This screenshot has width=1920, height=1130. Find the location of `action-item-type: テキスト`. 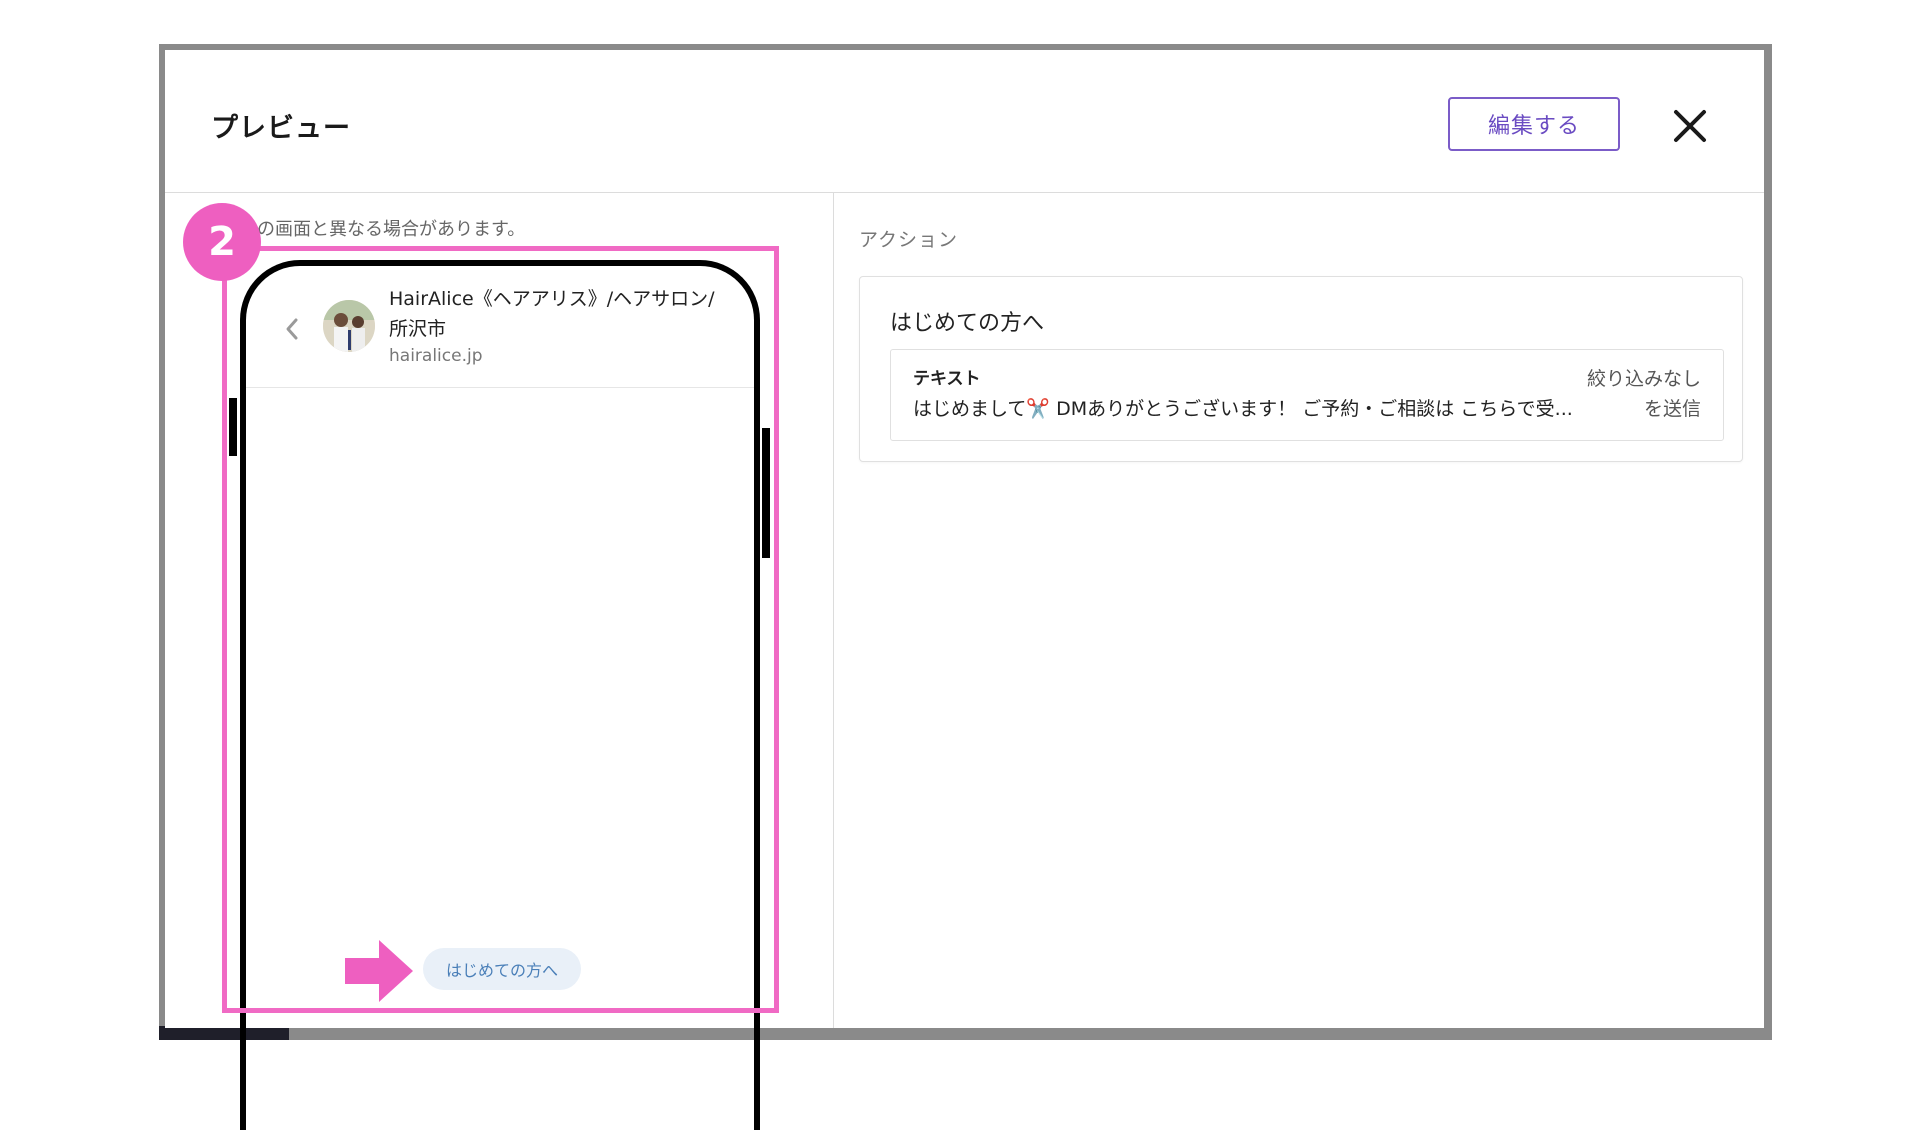

action-item-type: テキスト is located at coordinates (947, 379).